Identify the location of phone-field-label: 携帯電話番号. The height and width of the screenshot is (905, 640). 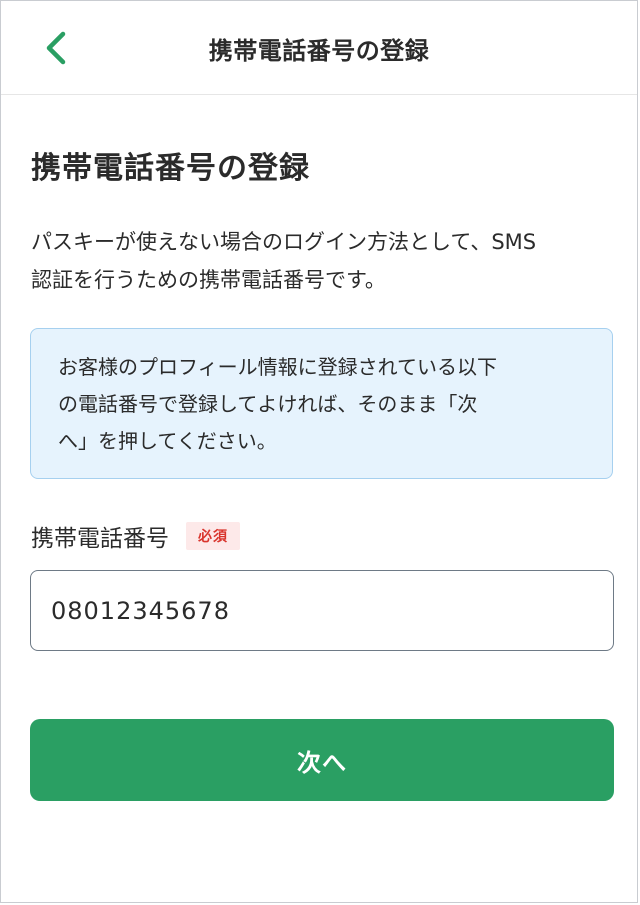
(100, 539).